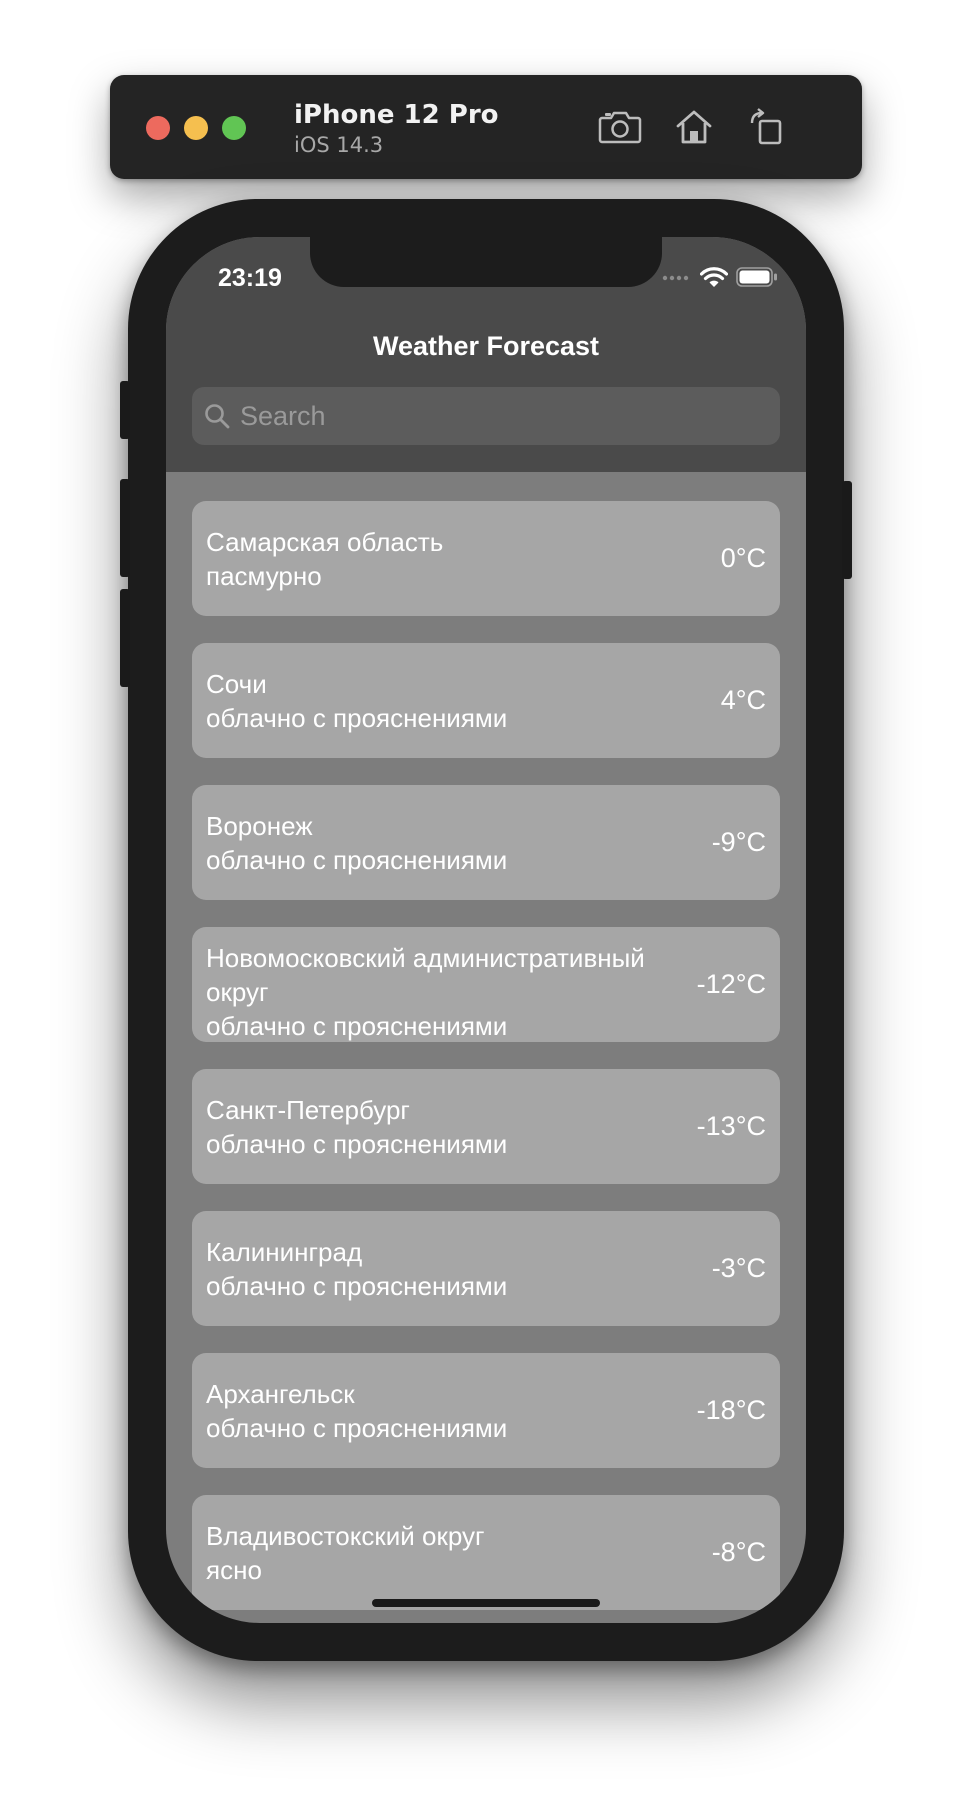 This screenshot has width=974, height=1812. Describe the element at coordinates (731, 984) in the screenshot. I see `temperature: -12°C` at that location.